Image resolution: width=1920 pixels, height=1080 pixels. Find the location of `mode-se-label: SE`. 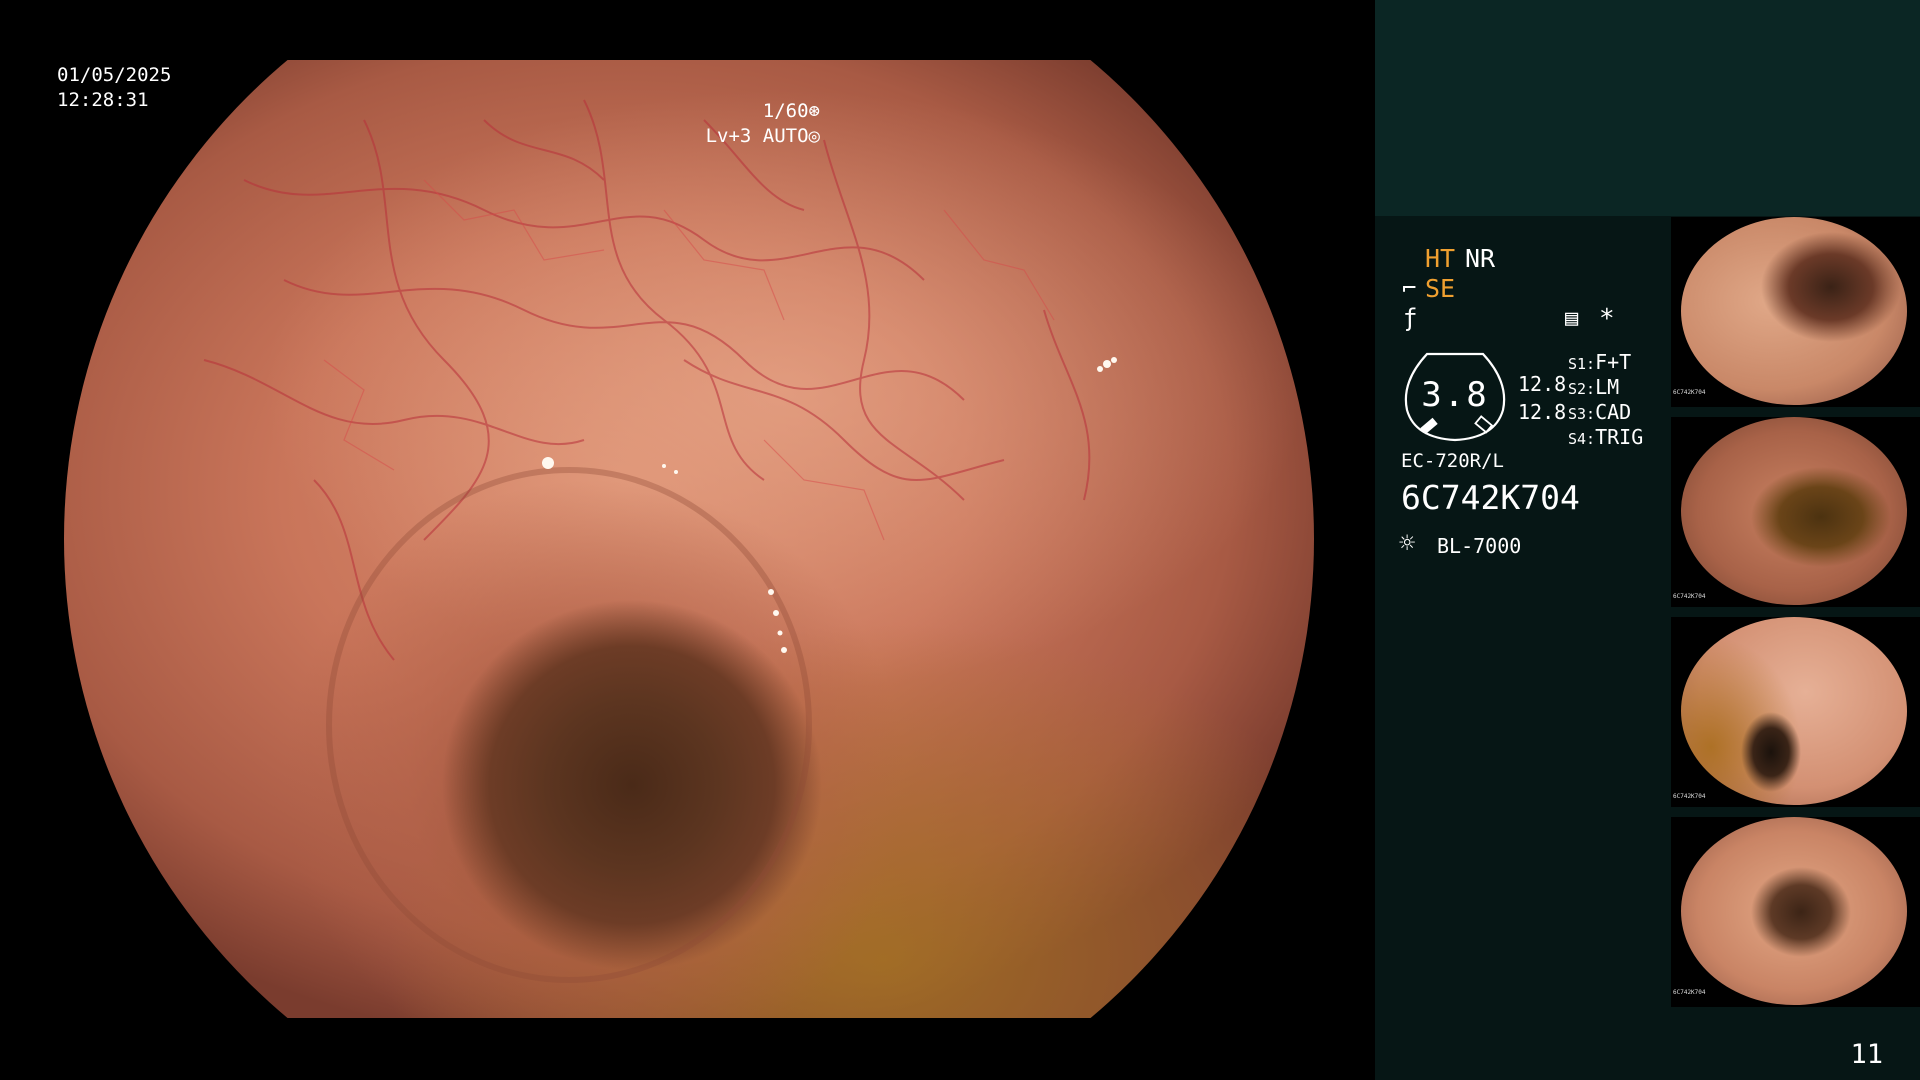

mode-se-label: SE is located at coordinates (1440, 288).